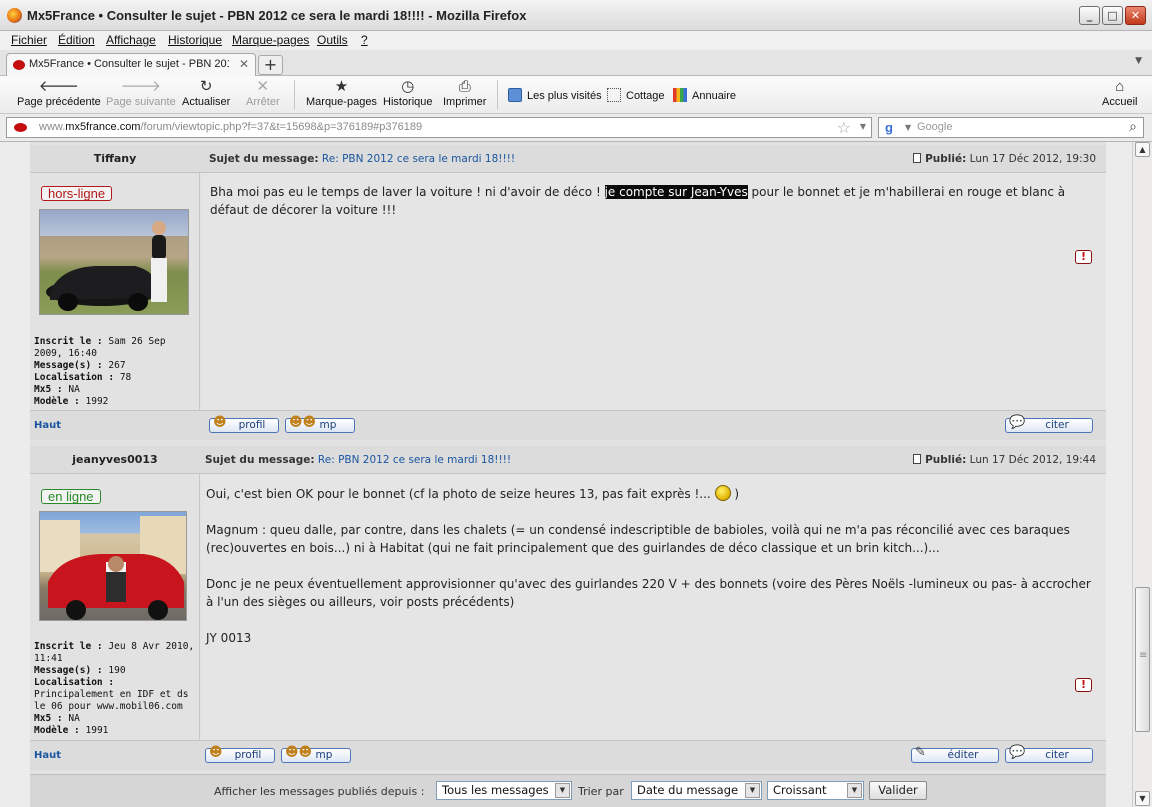  Describe the element at coordinates (735, 494) in the screenshot. I see `message-text: )` at that location.